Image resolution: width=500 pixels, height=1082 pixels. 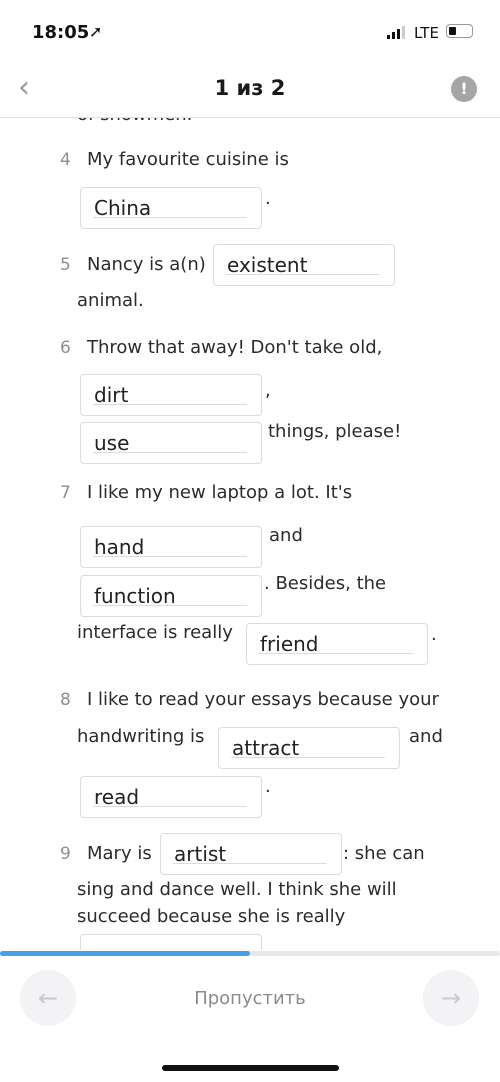 I want to click on progress-bar, so click(x=250, y=953).